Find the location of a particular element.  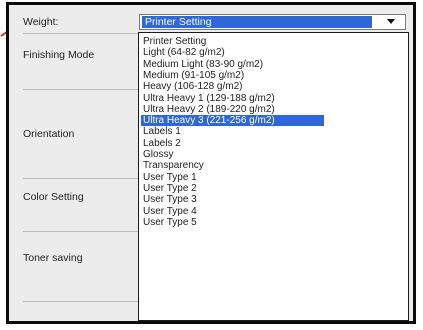

finishing-mode-label: Finishing Mode is located at coordinates (59, 55).